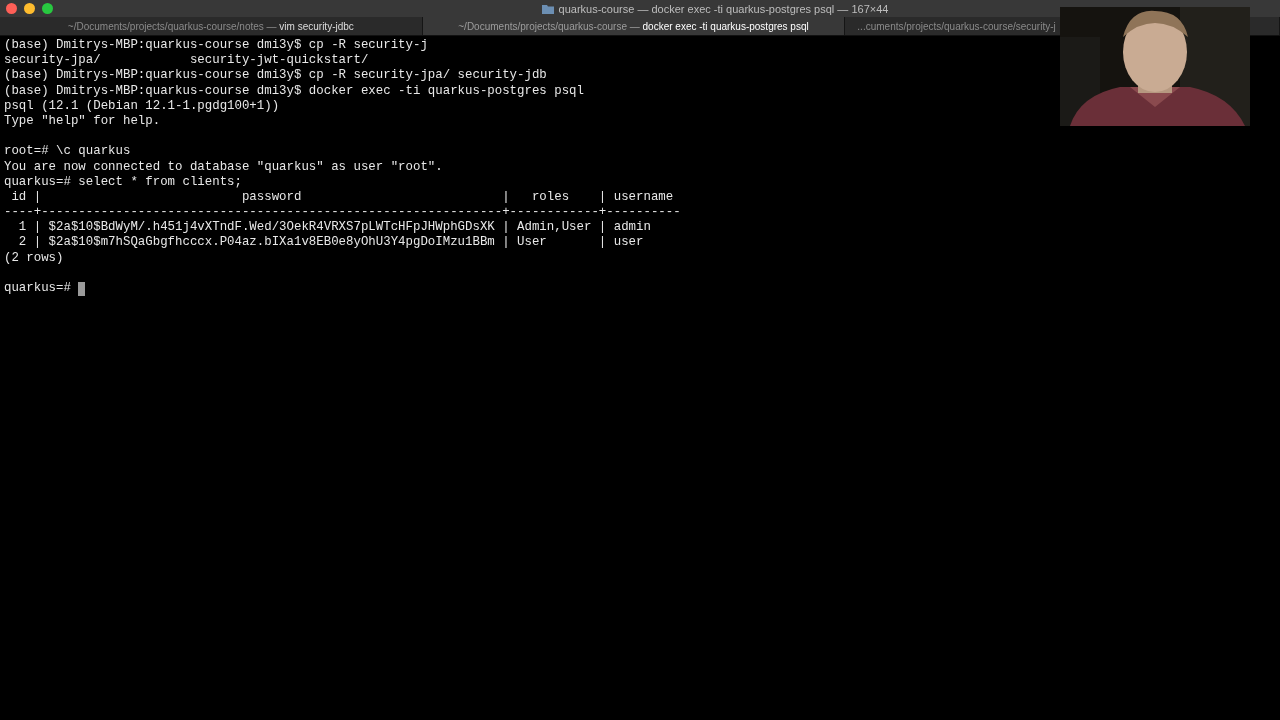  I want to click on prompt-text: quarkus=#, so click(38, 289).